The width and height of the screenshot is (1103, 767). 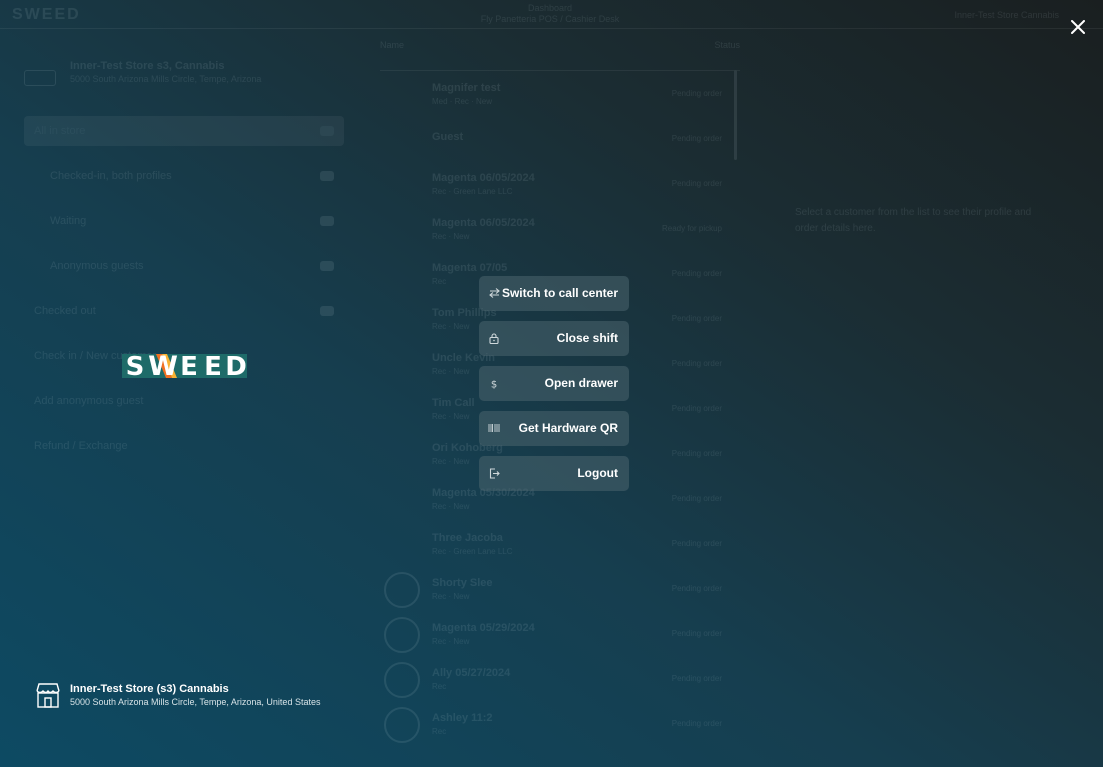 What do you see at coordinates (587, 338) in the screenshot?
I see `close-shift-label: Close shift` at bounding box center [587, 338].